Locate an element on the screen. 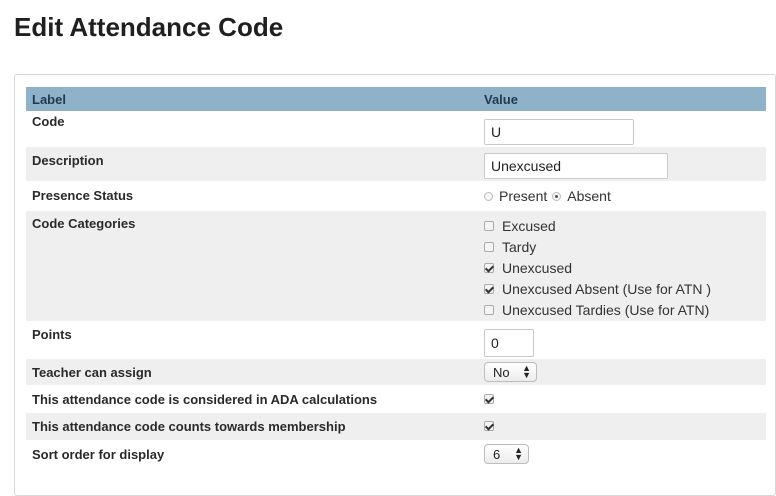 This screenshot has height=496, width=776. description-row: Description is located at coordinates (396, 164).